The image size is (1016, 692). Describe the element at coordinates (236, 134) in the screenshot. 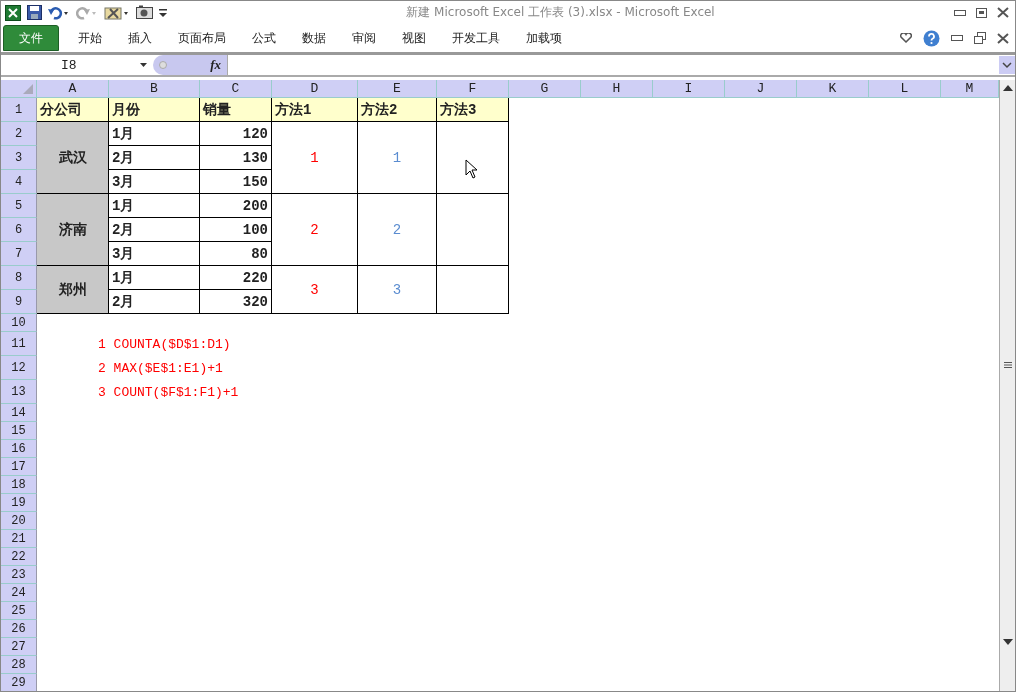

I see `sales-cell: 120` at that location.